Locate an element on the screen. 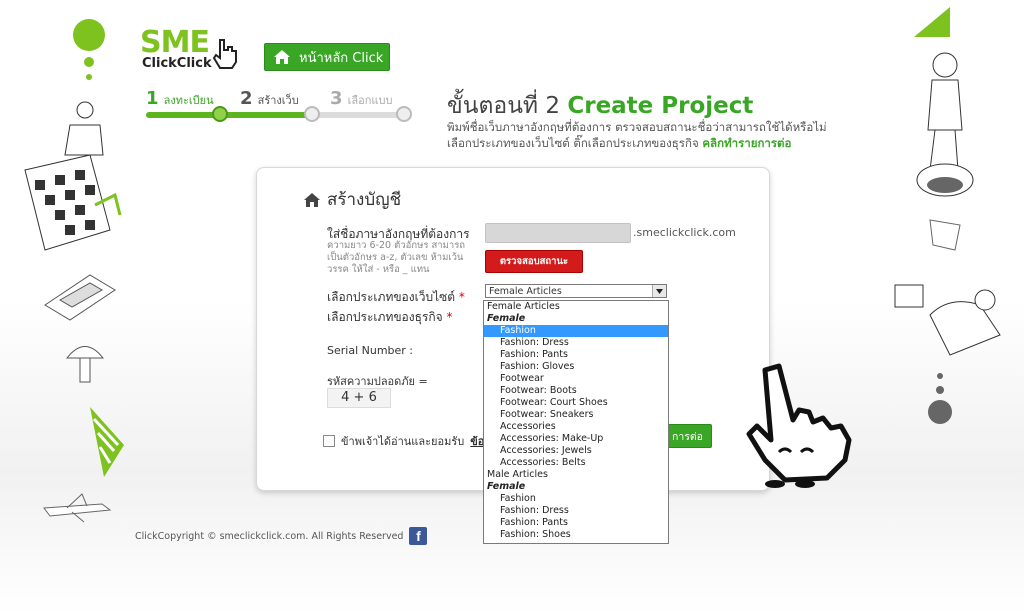 The width and height of the screenshot is (1024, 614). step-3-number: 3 is located at coordinates (336, 98).